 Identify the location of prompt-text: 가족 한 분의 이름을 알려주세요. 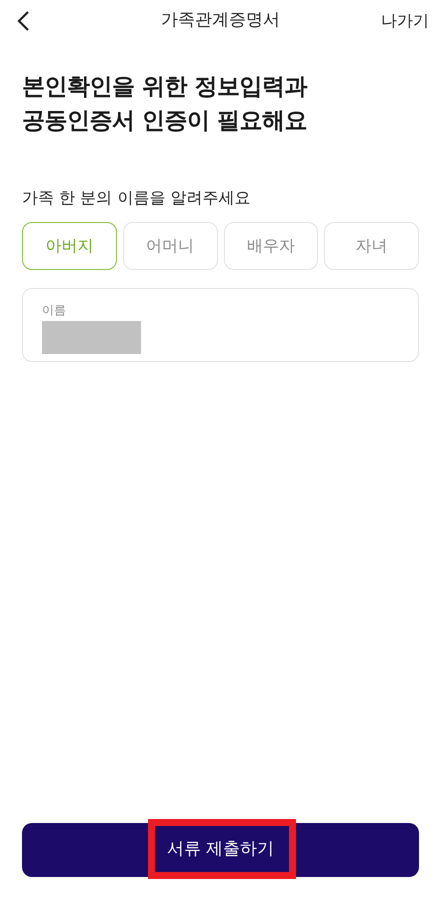
(137, 198).